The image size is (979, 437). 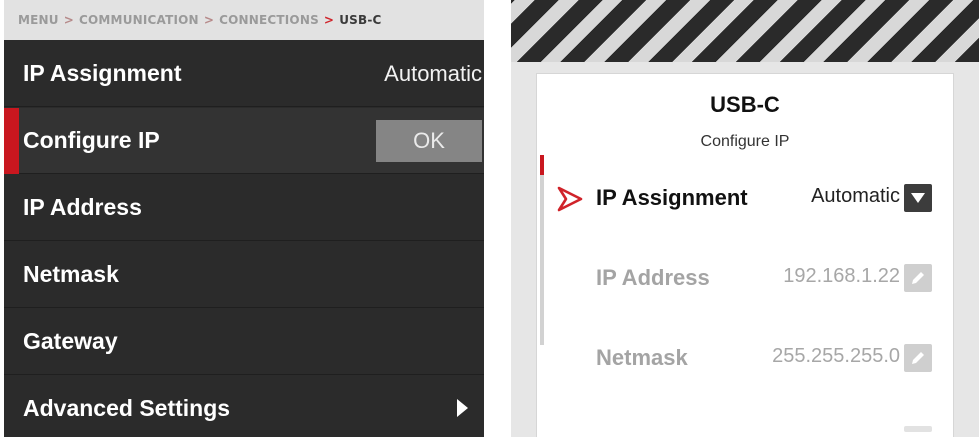 What do you see at coordinates (102, 73) in the screenshot?
I see `menu-row-label: IP Assignment` at bounding box center [102, 73].